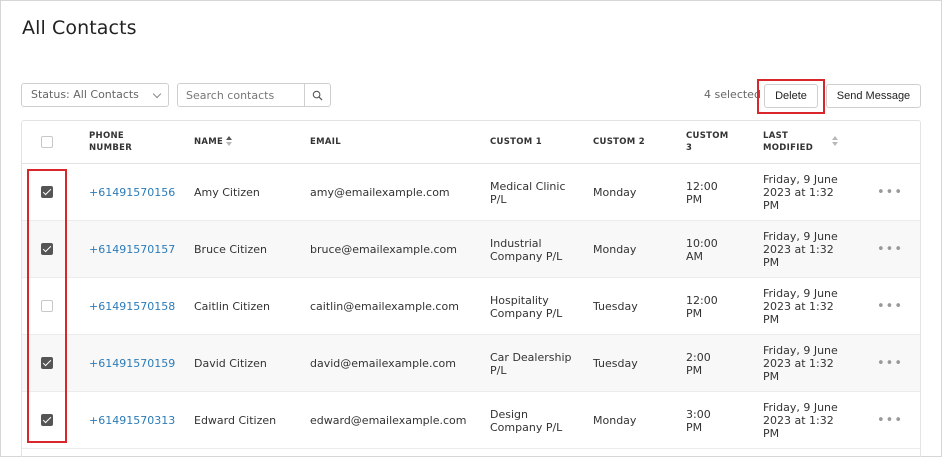 Image resolution: width=942 pixels, height=457 pixels. Describe the element at coordinates (134, 420) in the screenshot. I see `phone-number-link: +61491570313` at that location.